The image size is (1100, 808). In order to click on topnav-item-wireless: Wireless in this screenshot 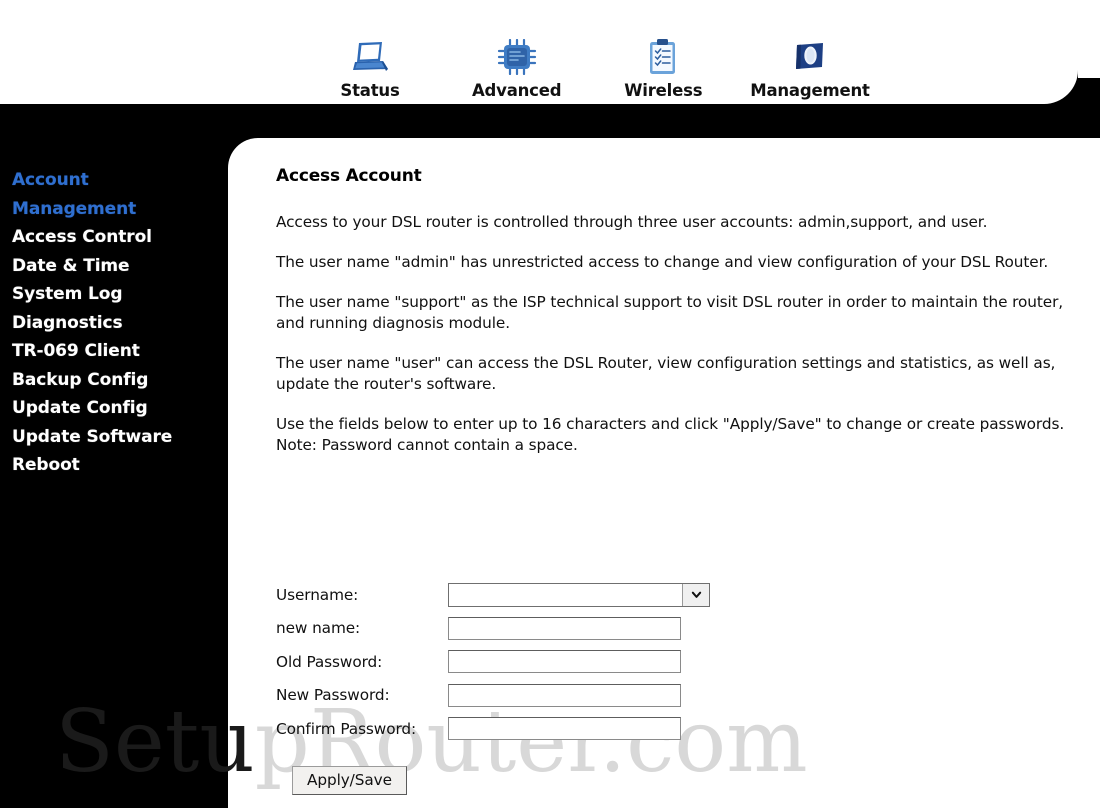, I will do `click(663, 67)`.